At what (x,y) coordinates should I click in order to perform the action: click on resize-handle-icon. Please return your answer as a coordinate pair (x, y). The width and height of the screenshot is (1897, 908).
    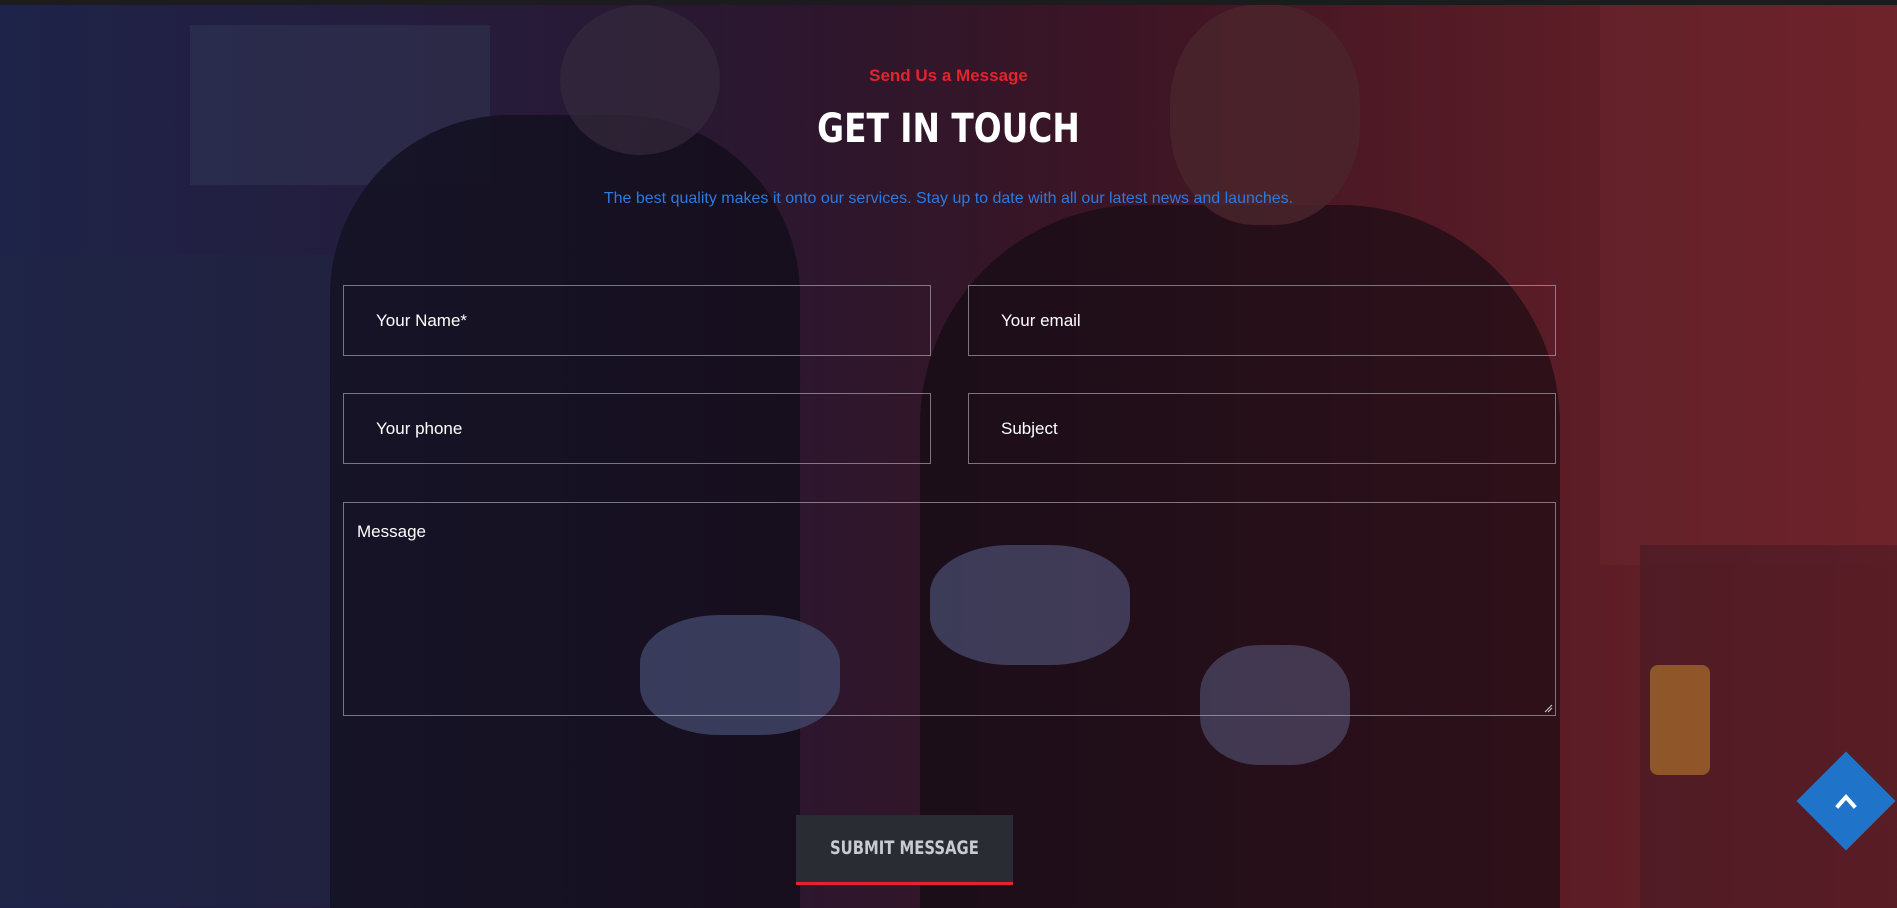
    Looking at the image, I should click on (1548, 708).